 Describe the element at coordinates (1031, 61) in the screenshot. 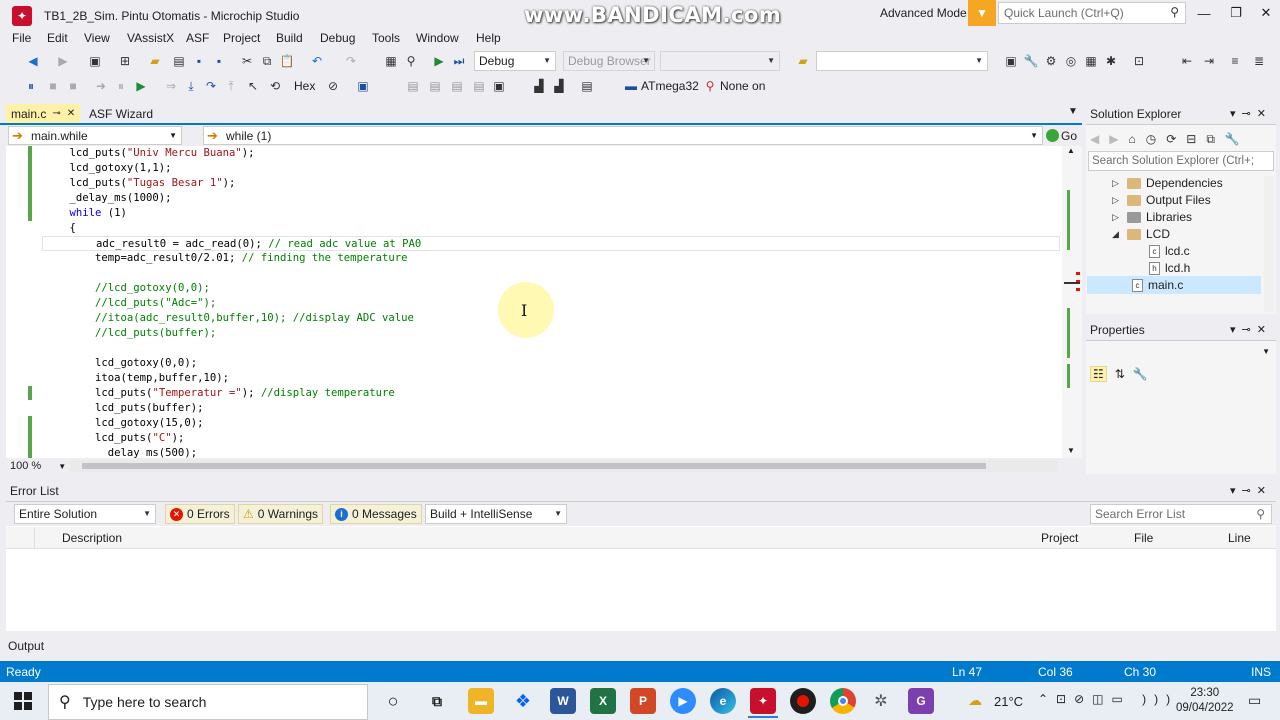

I see `wrench-icon: 🔧` at that location.